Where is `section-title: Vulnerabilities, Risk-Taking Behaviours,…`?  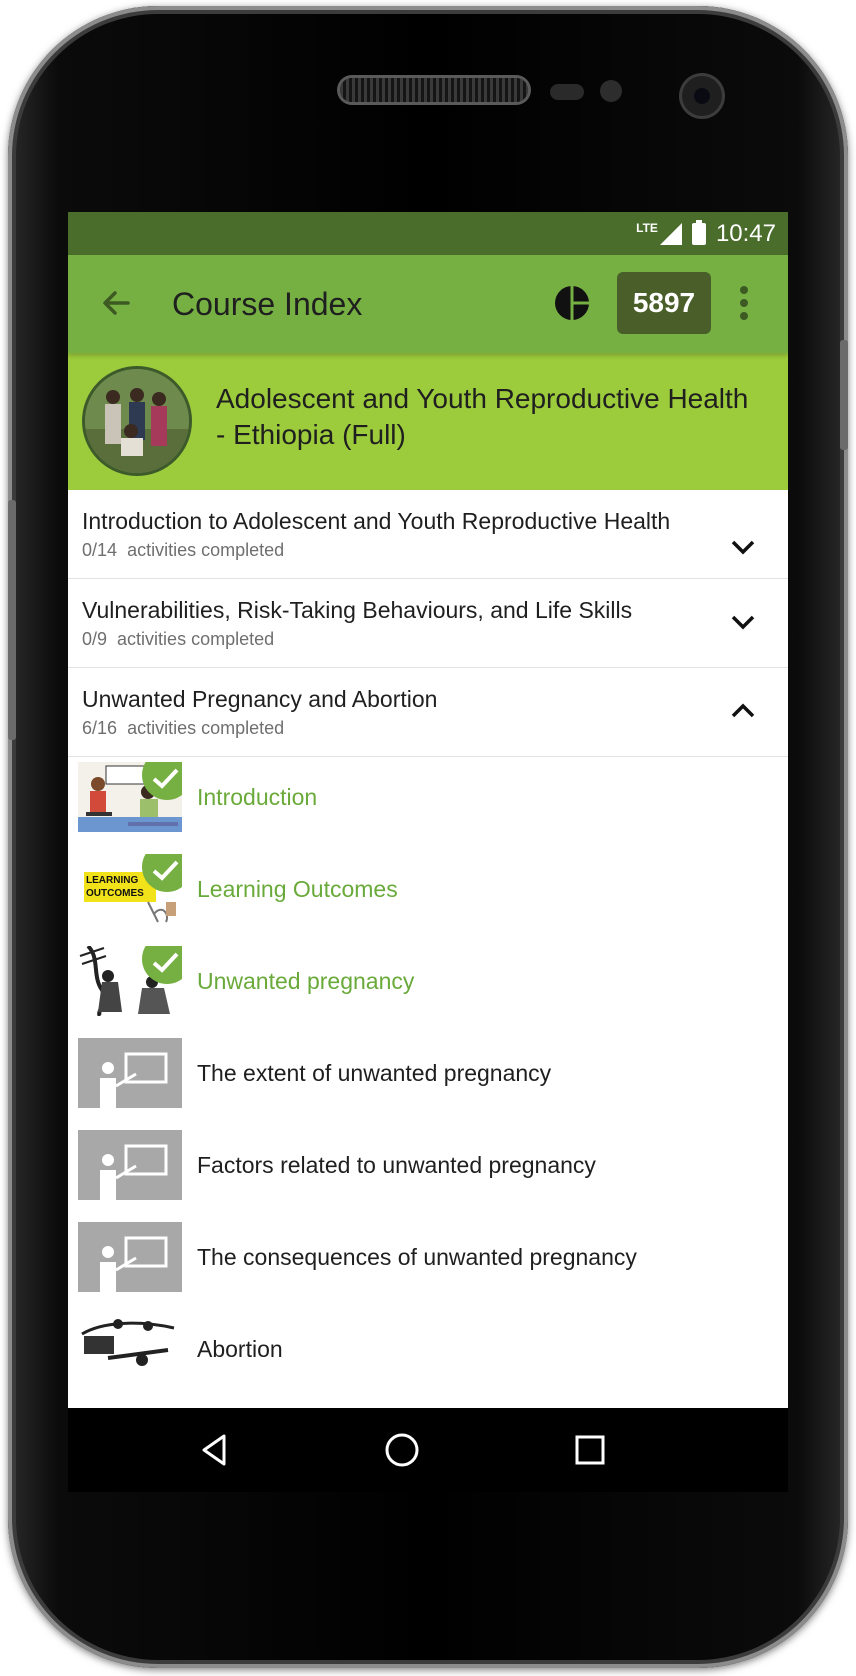 section-title: Vulnerabilities, Risk-Taking Behaviours,… is located at coordinates (357, 610).